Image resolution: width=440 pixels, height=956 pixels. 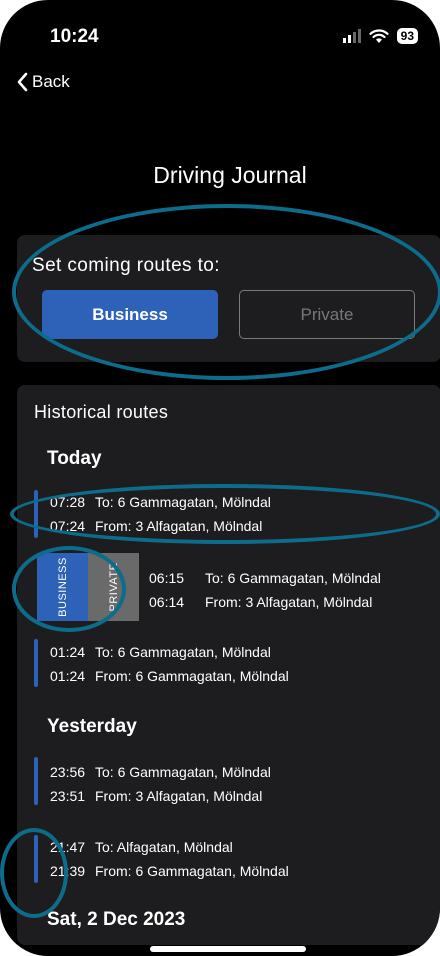 I want to click on wifi-icon, so click(x=379, y=35).